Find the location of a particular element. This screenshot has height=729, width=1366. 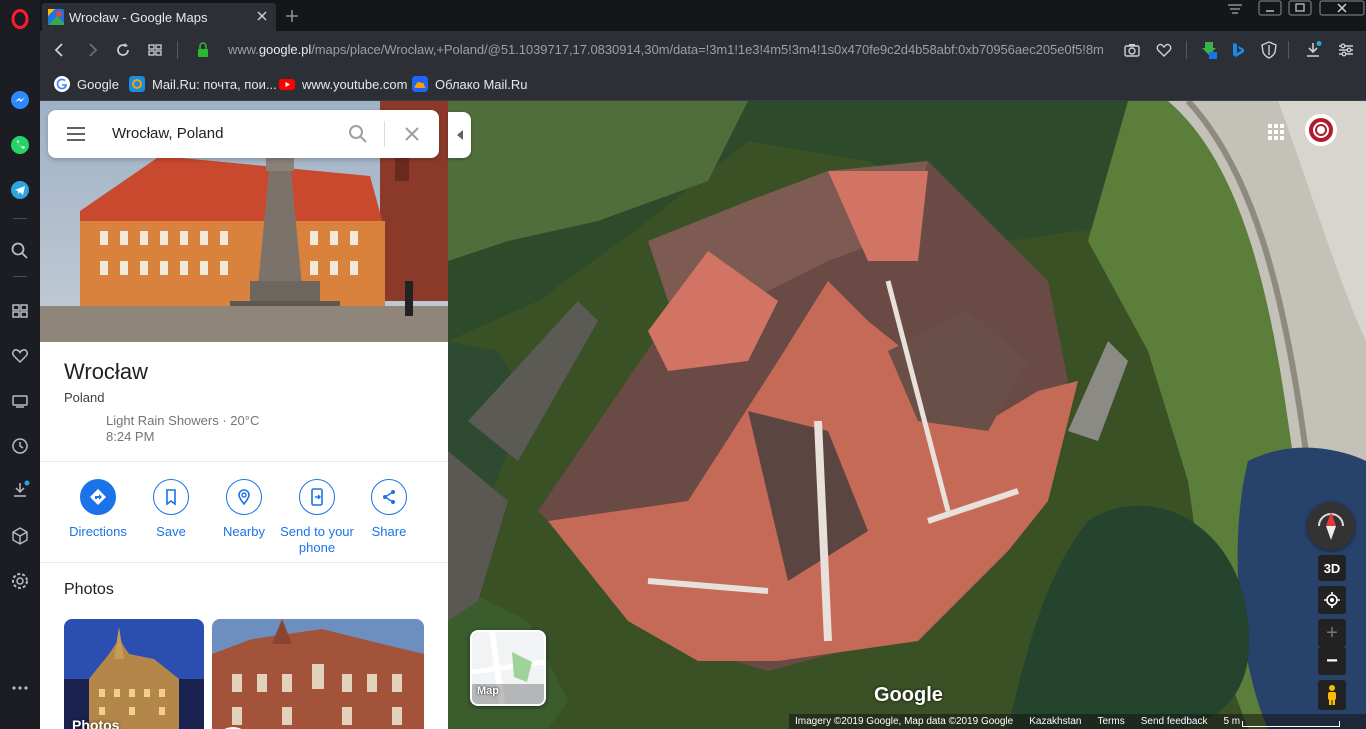

account-avatar is located at coordinates (1321, 130).